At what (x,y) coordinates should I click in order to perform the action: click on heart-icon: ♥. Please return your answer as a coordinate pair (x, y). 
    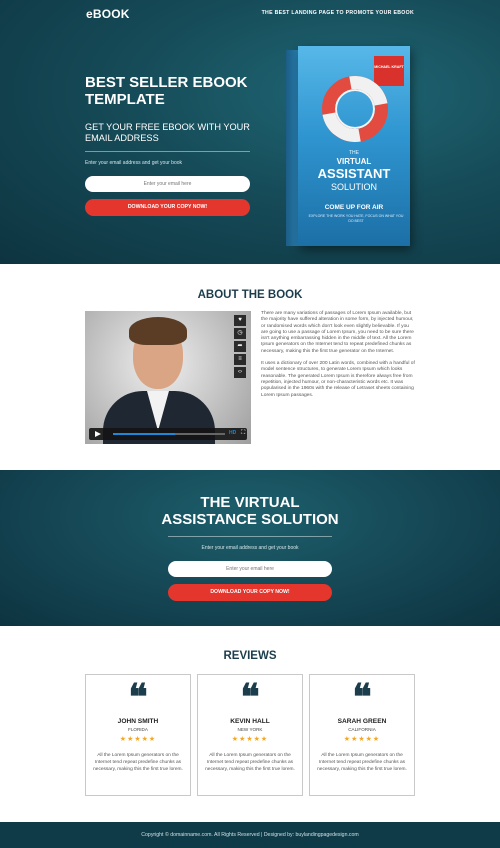
    Looking at the image, I should click on (240, 320).